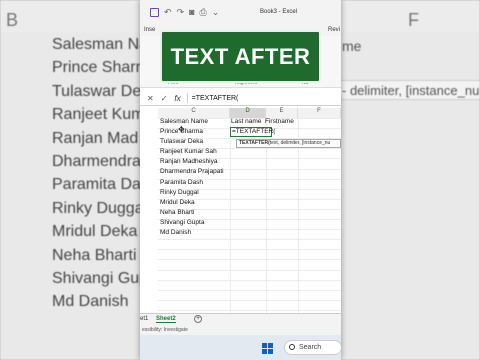  Describe the element at coordinates (352, 46) in the screenshot. I see `background-header-text: me` at that location.